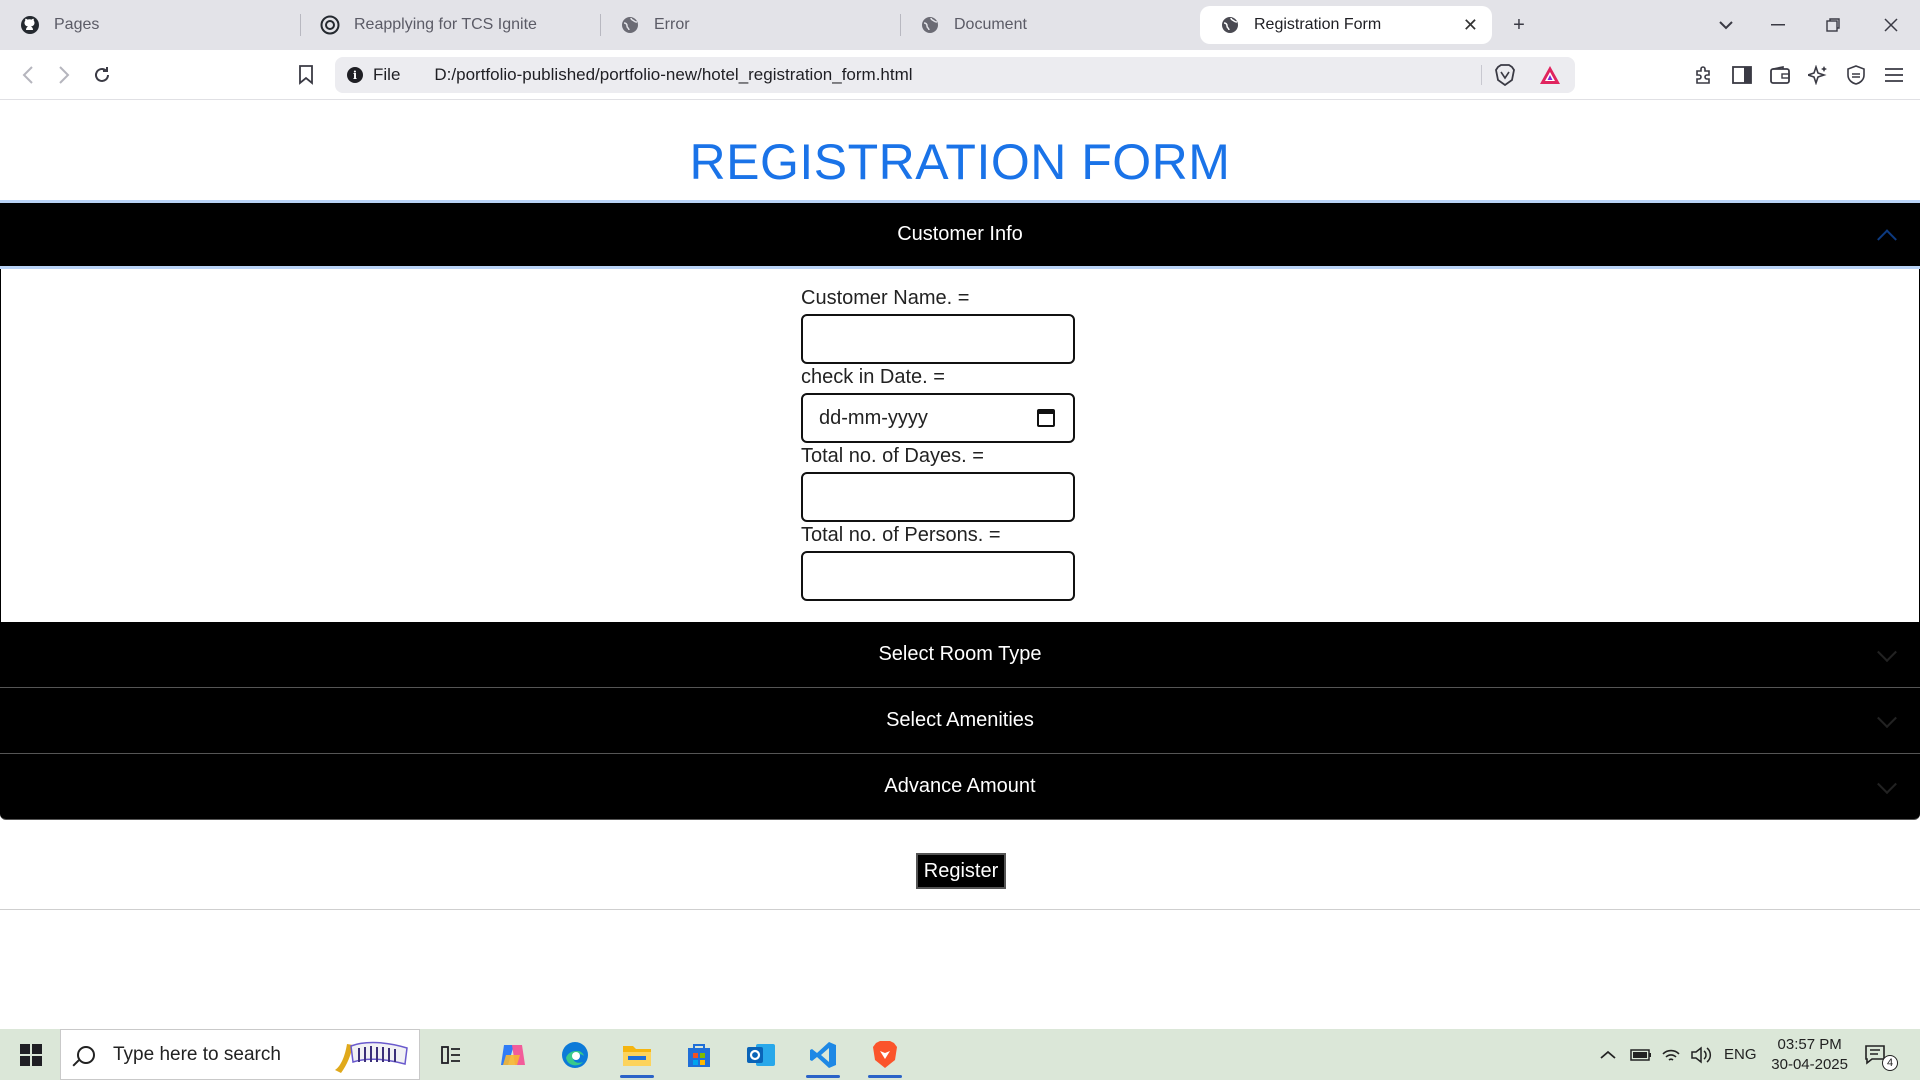 The width and height of the screenshot is (1920, 1080). What do you see at coordinates (1704, 75) in the screenshot?
I see `extensions-button` at bounding box center [1704, 75].